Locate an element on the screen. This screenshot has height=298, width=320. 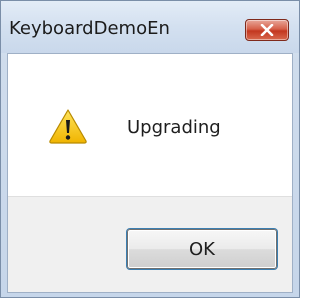
window-title: KeyboardDemoEn is located at coordinates (89, 28).